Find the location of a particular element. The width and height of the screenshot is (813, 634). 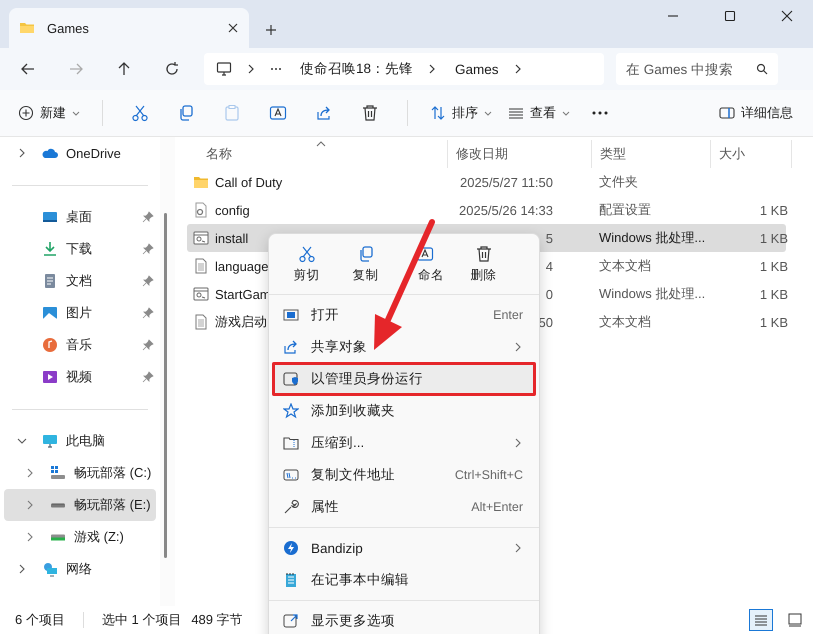

sort-caret-icon is located at coordinates (321, 144).